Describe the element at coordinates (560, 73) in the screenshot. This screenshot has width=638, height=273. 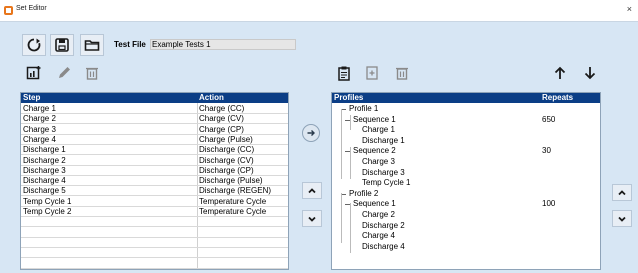
I see `profile-move-up-top-button` at that location.